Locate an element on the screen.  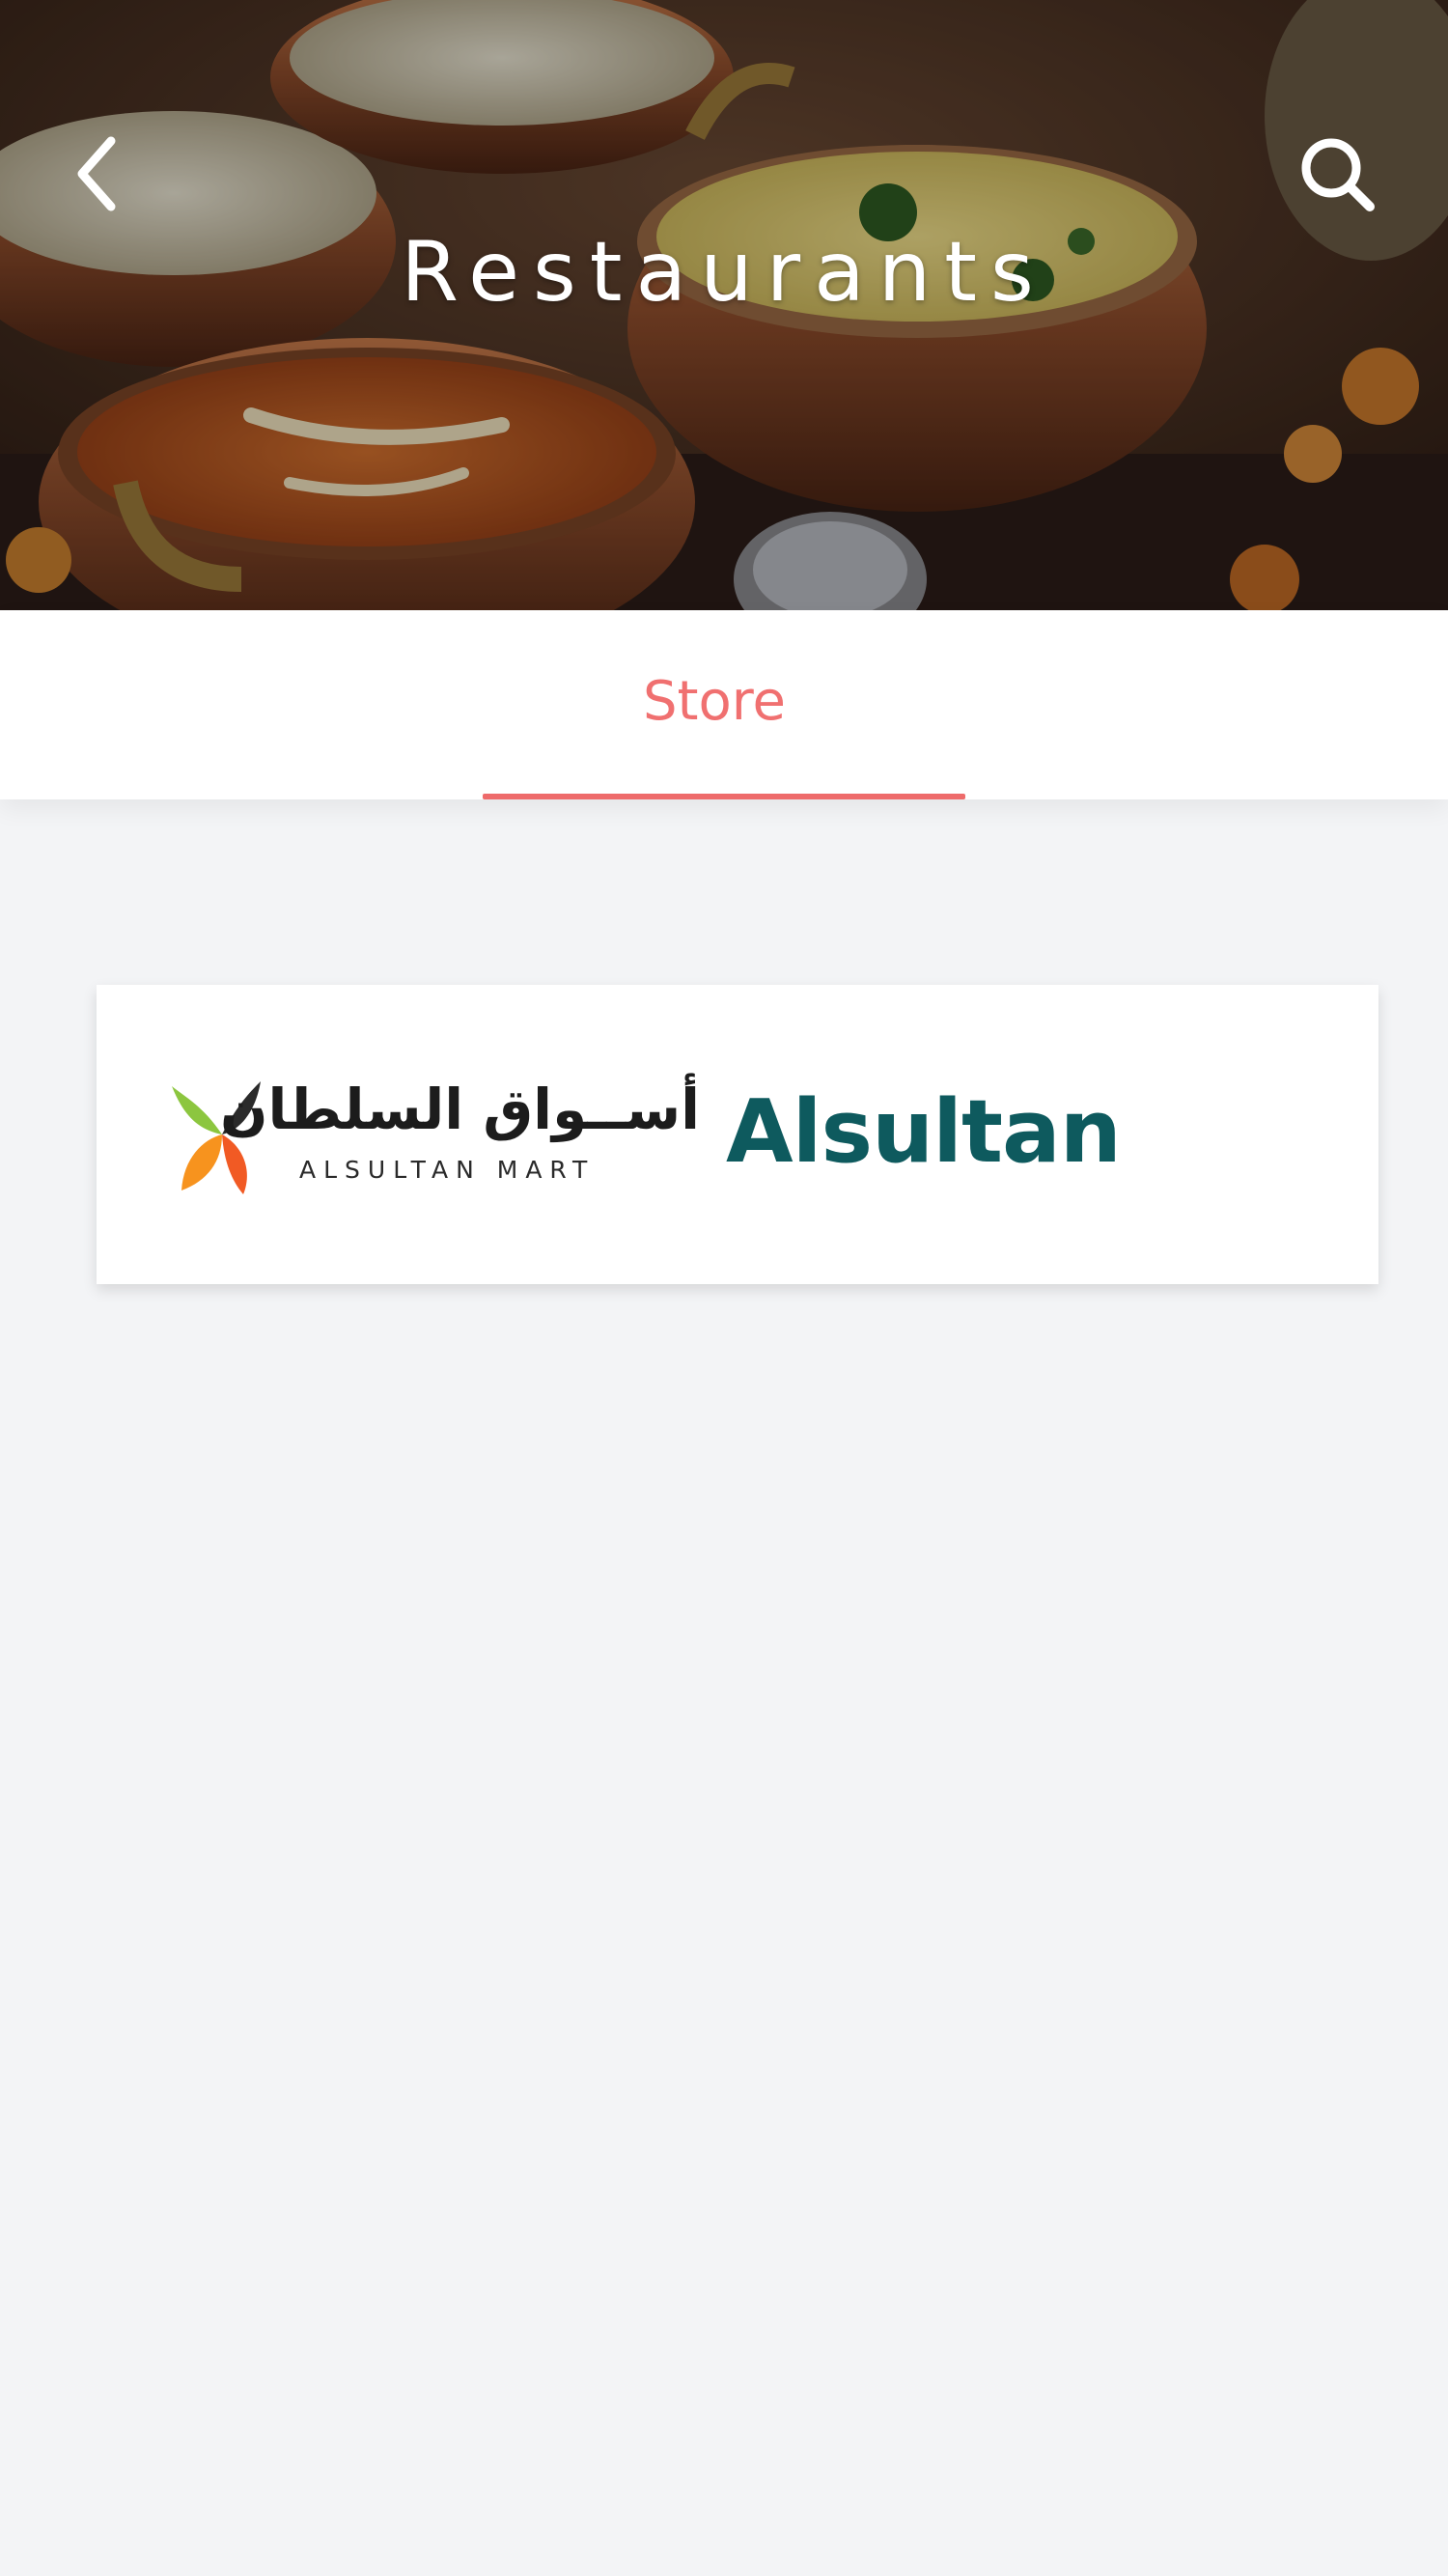
store-name: Alsultan is located at coordinates (924, 1132).